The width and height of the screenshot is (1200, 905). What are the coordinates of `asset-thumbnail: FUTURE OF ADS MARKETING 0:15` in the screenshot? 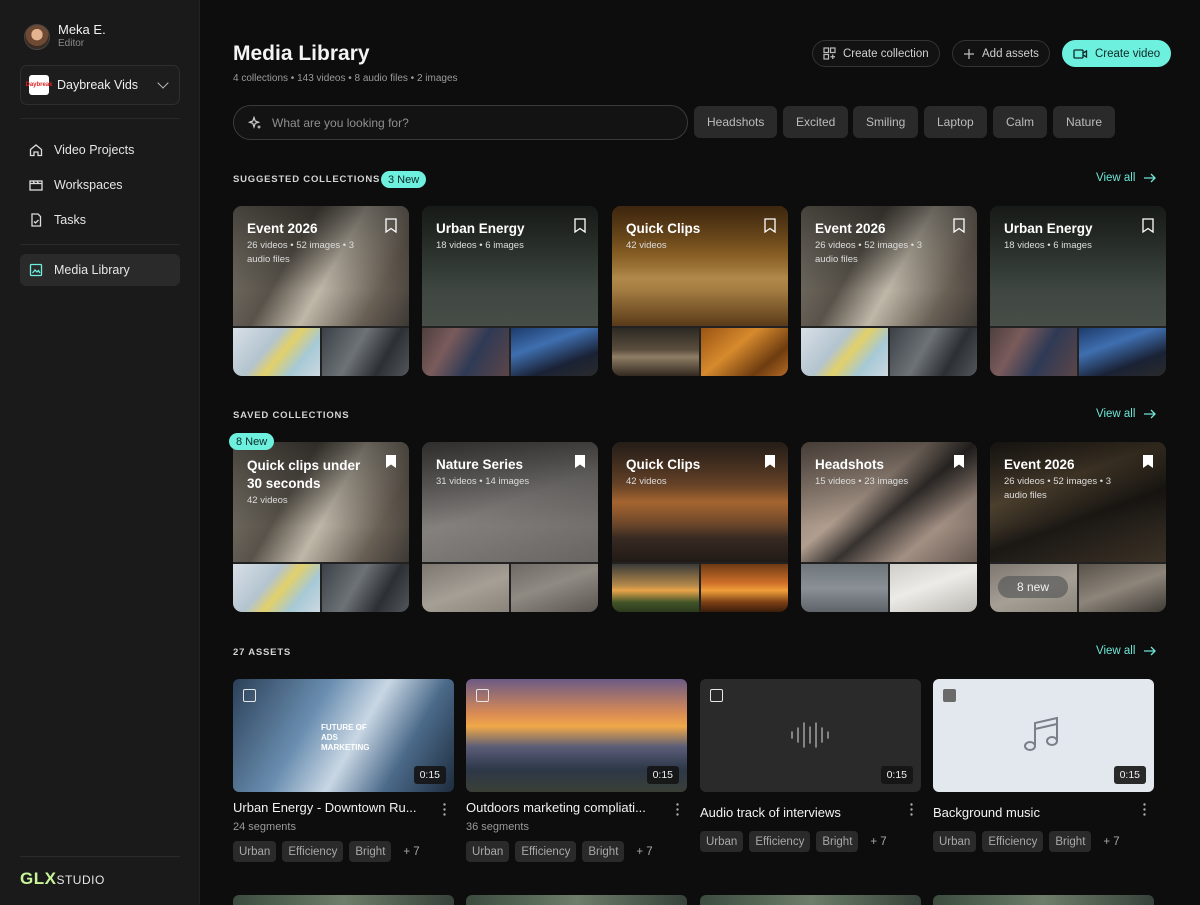 It's located at (343, 735).